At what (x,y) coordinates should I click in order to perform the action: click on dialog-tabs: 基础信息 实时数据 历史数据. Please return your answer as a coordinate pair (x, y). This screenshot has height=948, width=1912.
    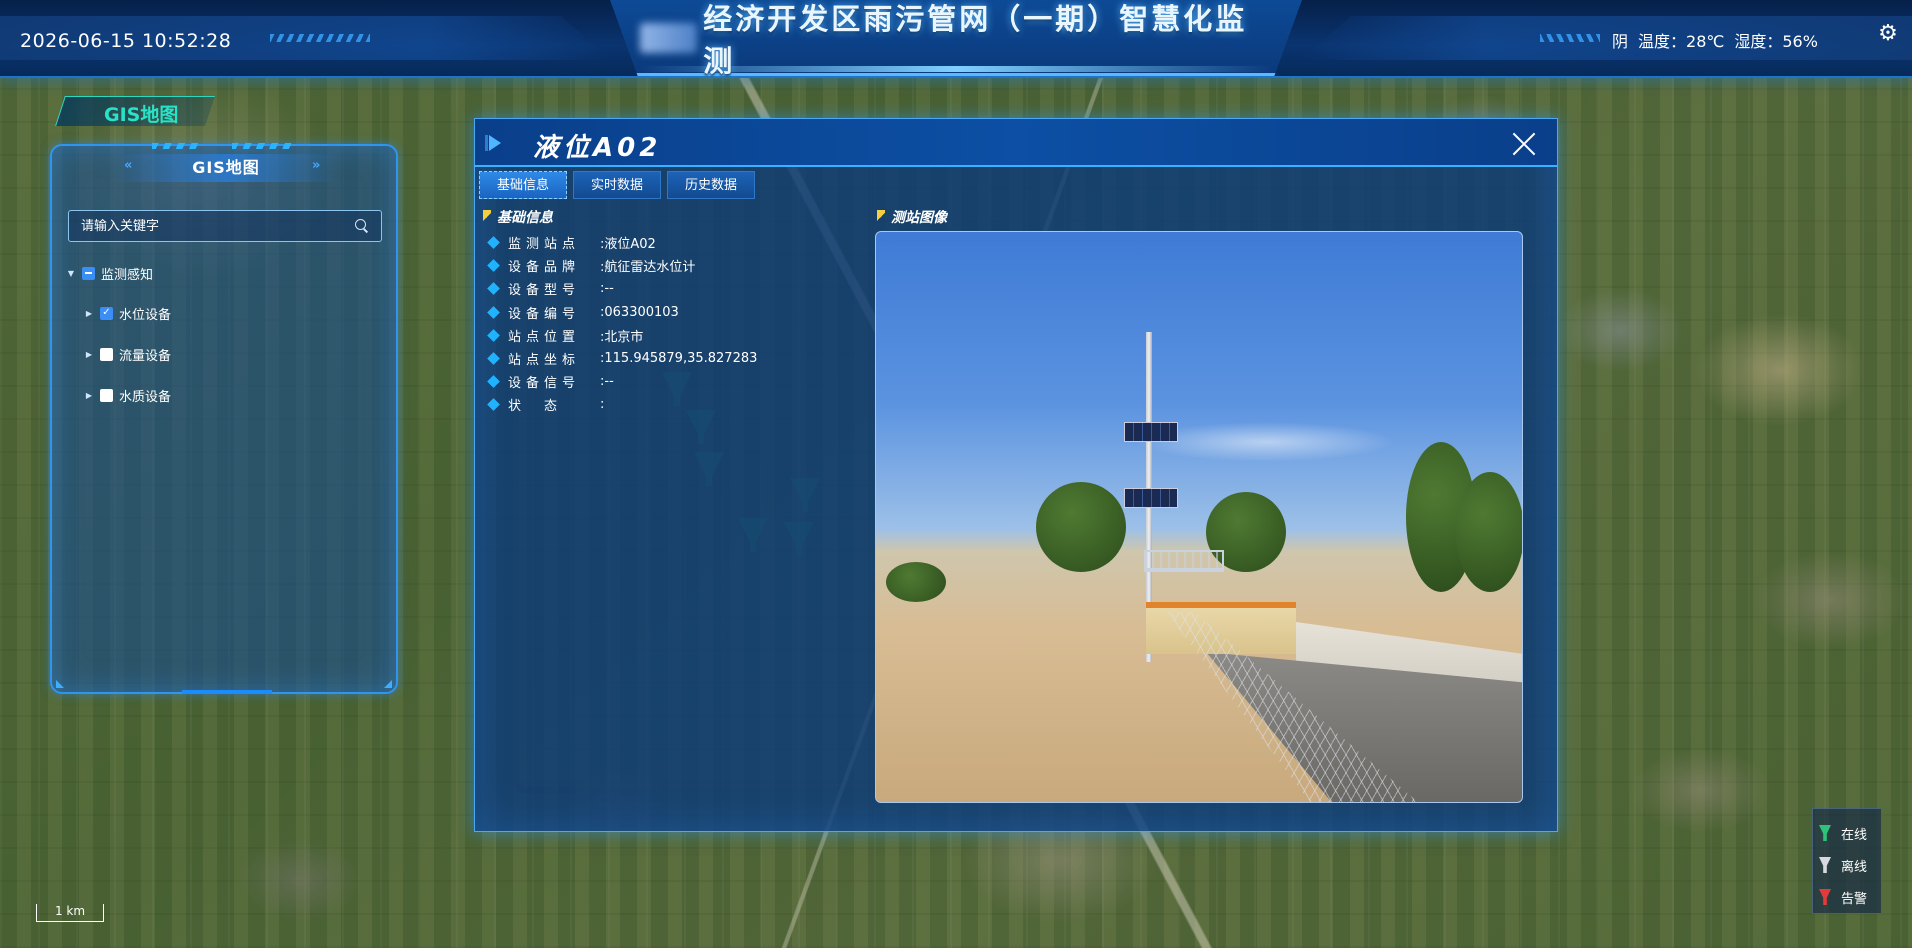
    Looking at the image, I should click on (617, 185).